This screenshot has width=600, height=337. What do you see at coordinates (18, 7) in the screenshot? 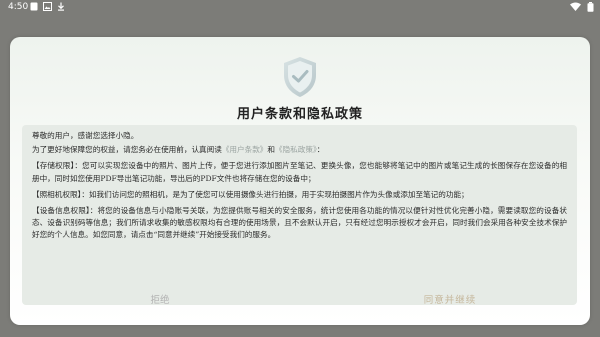
I see `status-time: 4:50` at bounding box center [18, 7].